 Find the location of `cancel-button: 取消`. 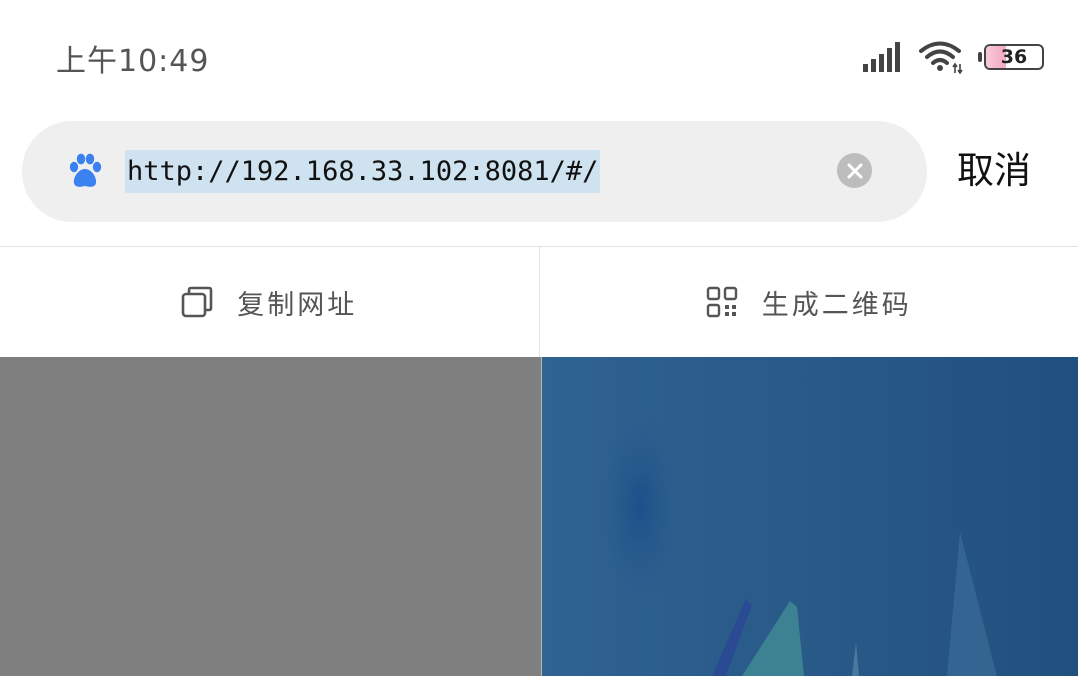

cancel-button: 取消 is located at coordinates (994, 171).